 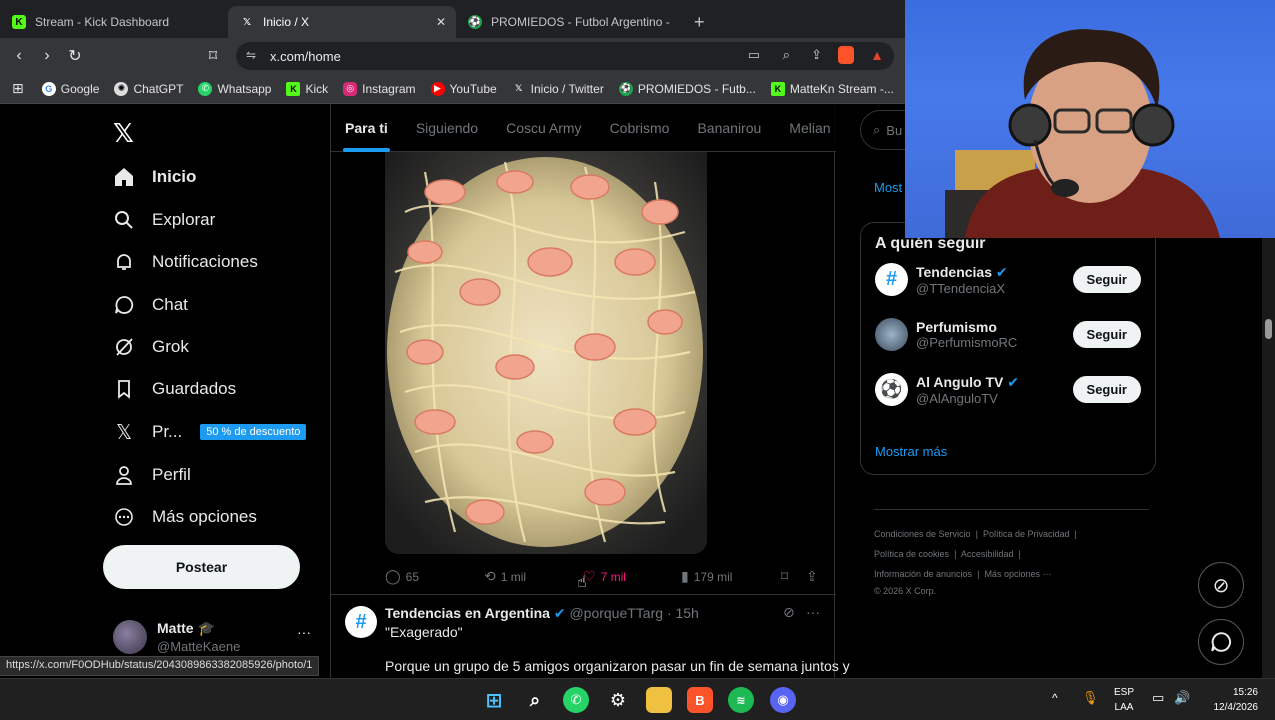 What do you see at coordinates (1008, 334) in the screenshot?
I see `suggestion-row: Perfumismo @PerfumismoRC Seguir` at bounding box center [1008, 334].